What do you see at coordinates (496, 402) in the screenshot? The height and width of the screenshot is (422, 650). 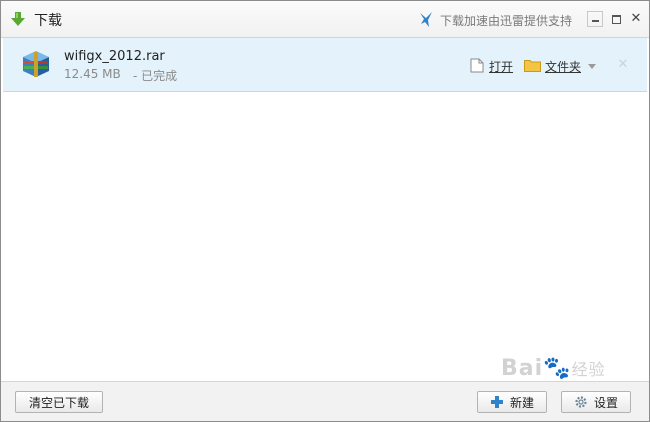 I see `plus-icon` at bounding box center [496, 402].